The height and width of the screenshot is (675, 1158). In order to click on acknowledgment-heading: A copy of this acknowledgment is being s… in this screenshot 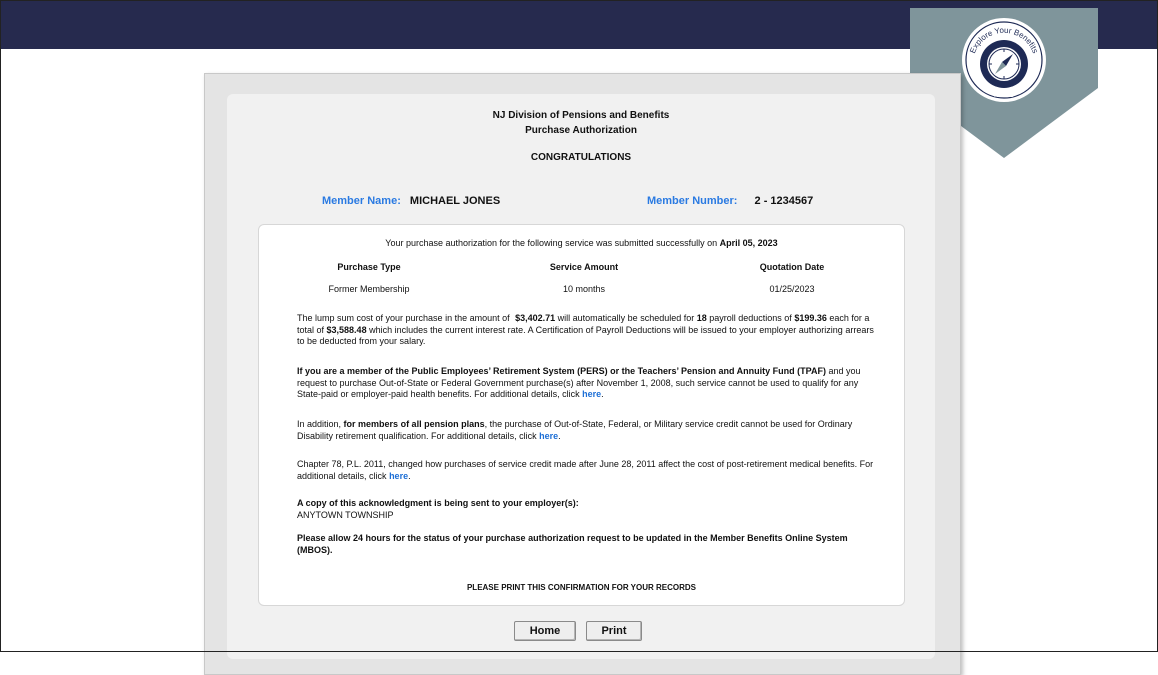, I will do `click(438, 503)`.